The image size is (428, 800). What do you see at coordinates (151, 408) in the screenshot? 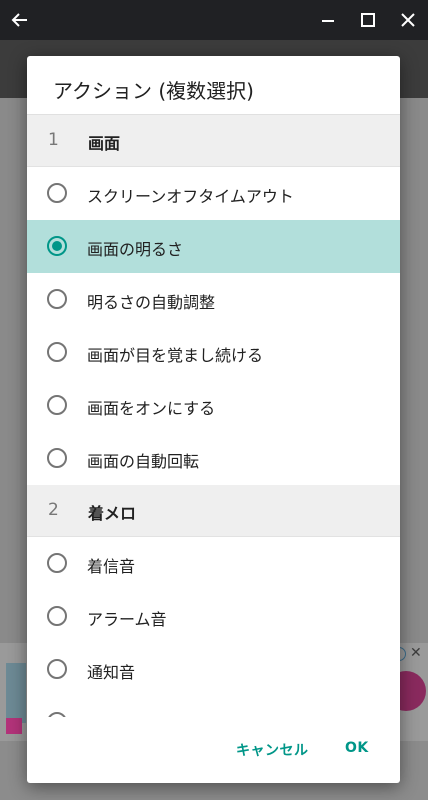
I see `list-item-label: 画面をオンにする` at bounding box center [151, 408].